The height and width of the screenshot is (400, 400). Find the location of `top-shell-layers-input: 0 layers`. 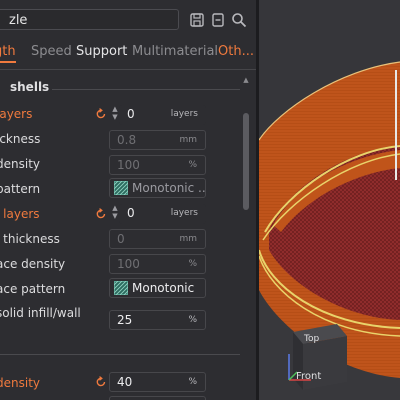

top-shell-layers-input: 0 layers is located at coordinates (162, 115).